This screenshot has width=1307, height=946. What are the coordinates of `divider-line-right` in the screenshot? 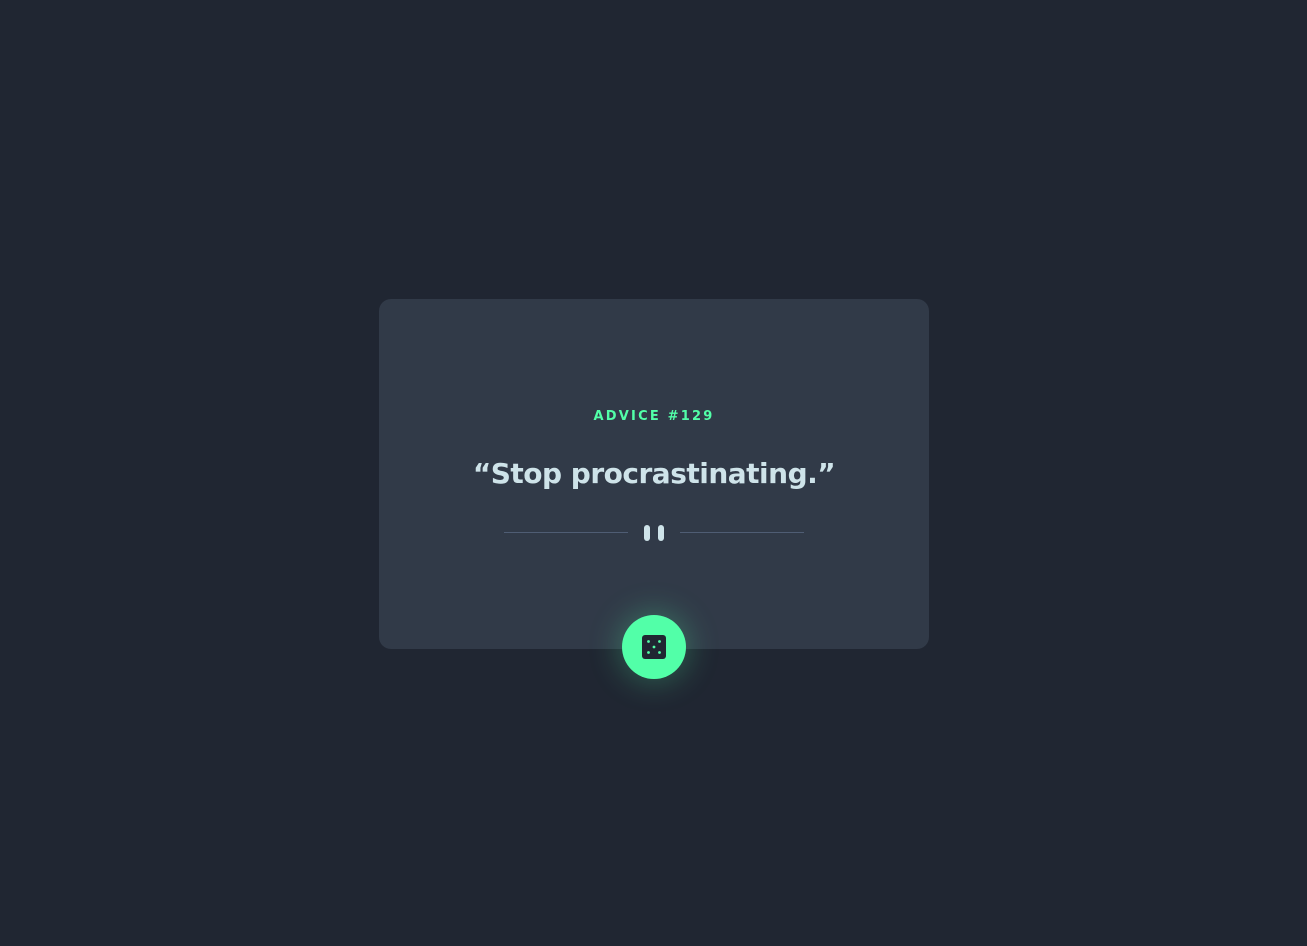 It's located at (742, 532).